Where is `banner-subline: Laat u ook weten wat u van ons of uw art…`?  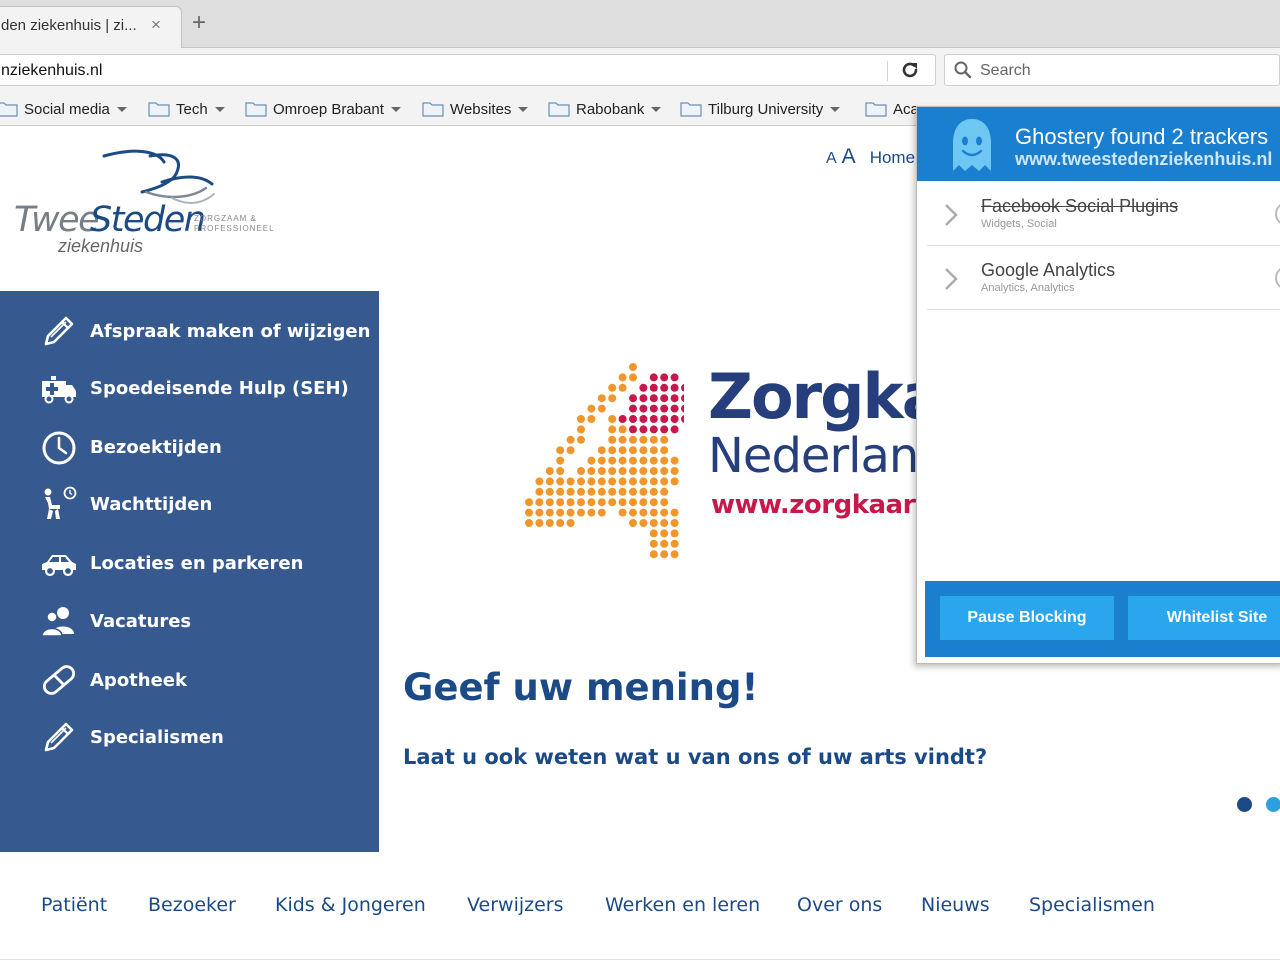
banner-subline: Laat u ook weten wat u van ons of uw art… is located at coordinates (695, 757).